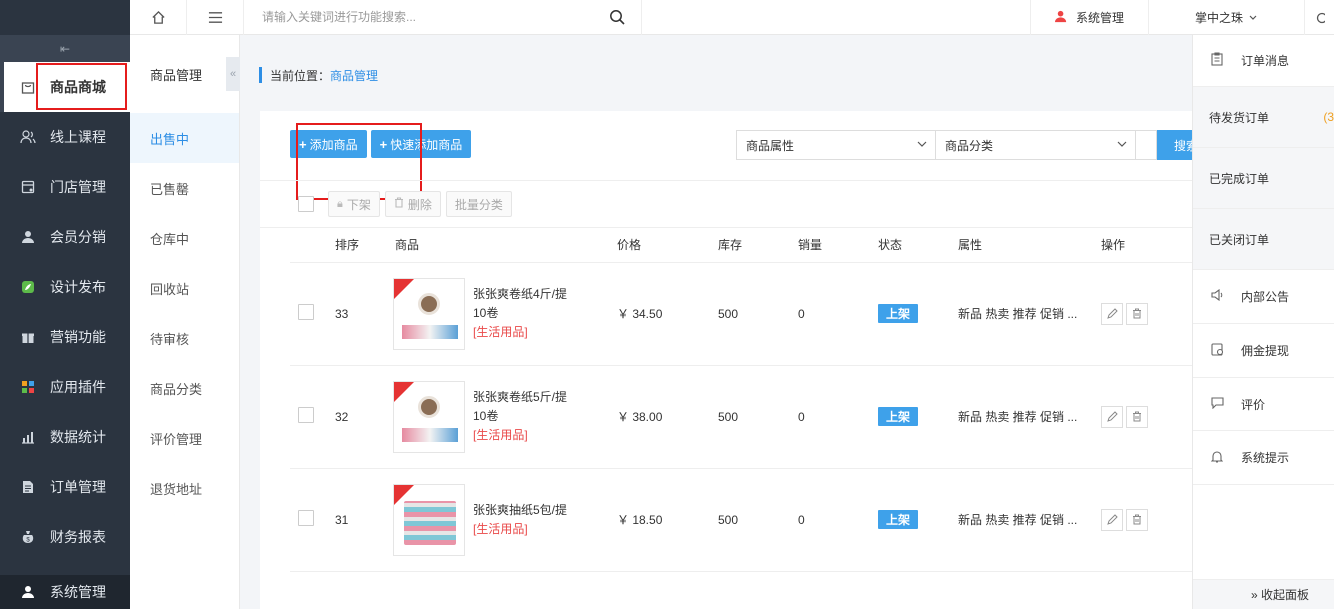 The height and width of the screenshot is (609, 1334). Describe the element at coordinates (184, 488) in the screenshot. I see `subnav-item-7: 退货地址` at that location.